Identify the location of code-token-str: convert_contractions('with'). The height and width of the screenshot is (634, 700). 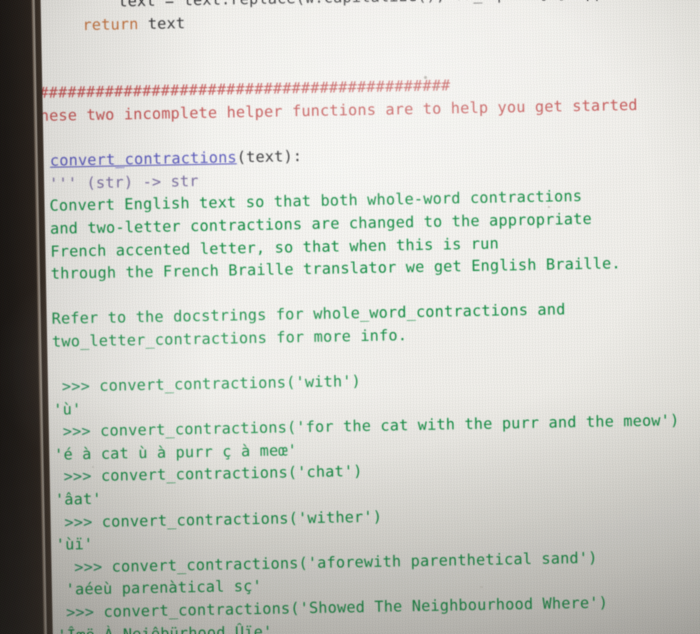
(230, 383).